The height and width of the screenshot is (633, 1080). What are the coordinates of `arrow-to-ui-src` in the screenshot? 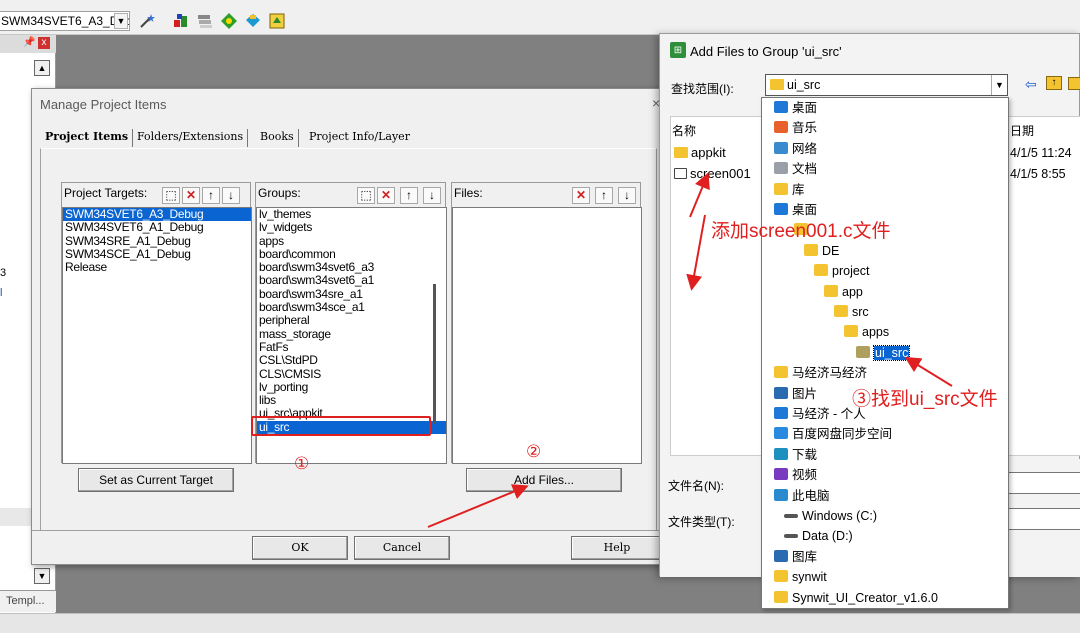 It's located at (928, 371).